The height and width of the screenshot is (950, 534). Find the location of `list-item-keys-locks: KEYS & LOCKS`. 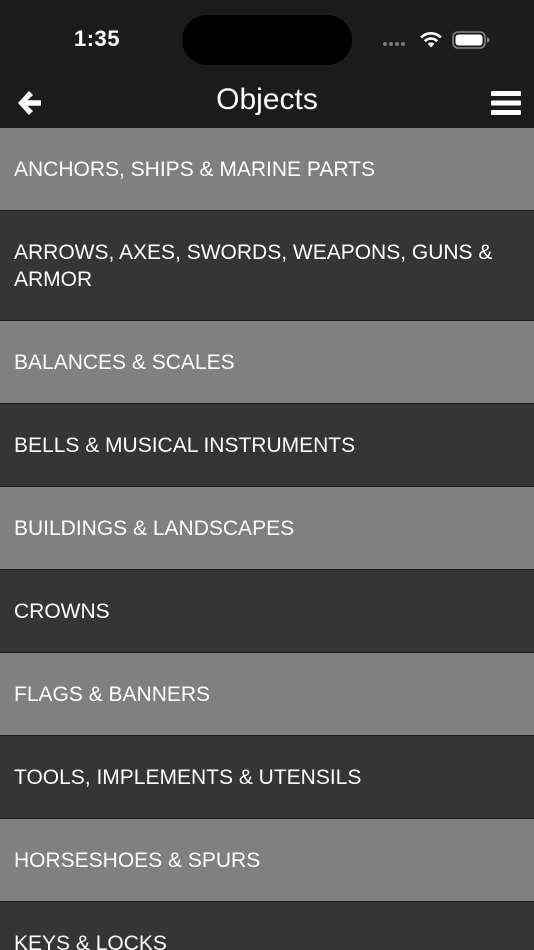

list-item-keys-locks: KEYS & LOCKS is located at coordinates (267, 926).